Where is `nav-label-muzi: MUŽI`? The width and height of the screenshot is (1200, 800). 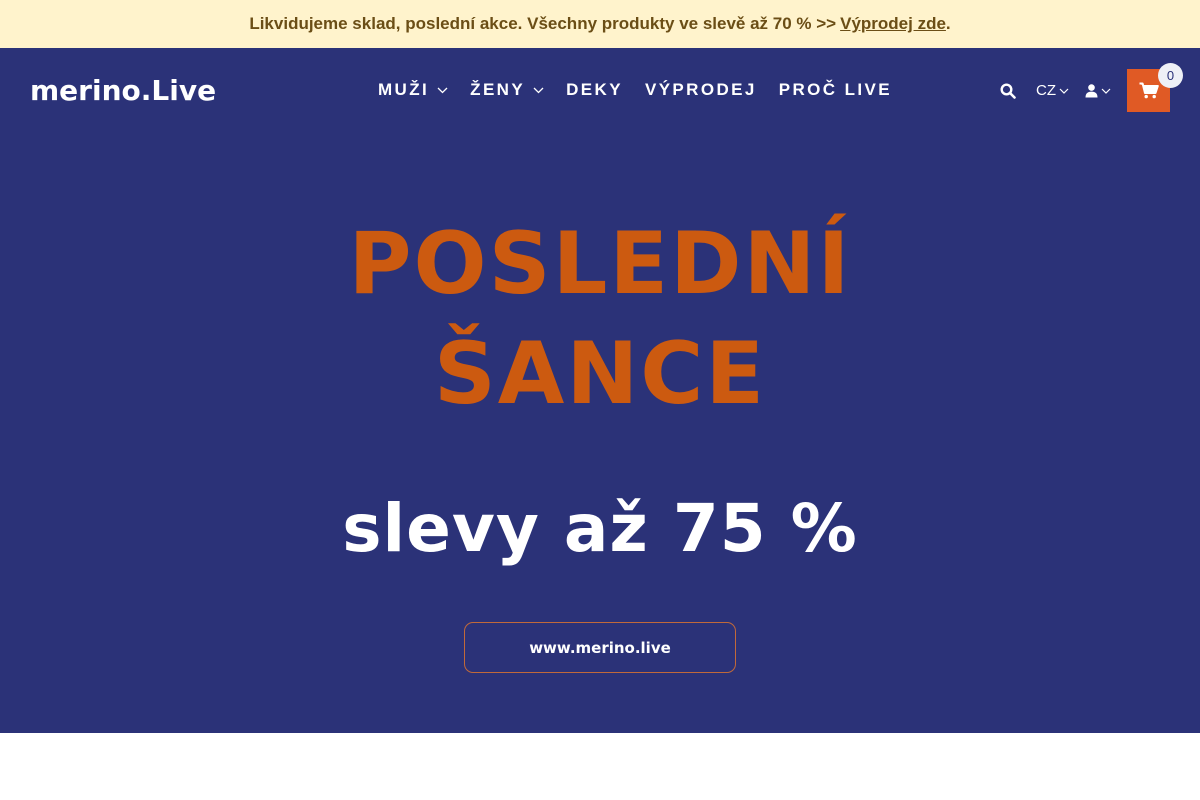
nav-label-muzi: MUŽI is located at coordinates (404, 89).